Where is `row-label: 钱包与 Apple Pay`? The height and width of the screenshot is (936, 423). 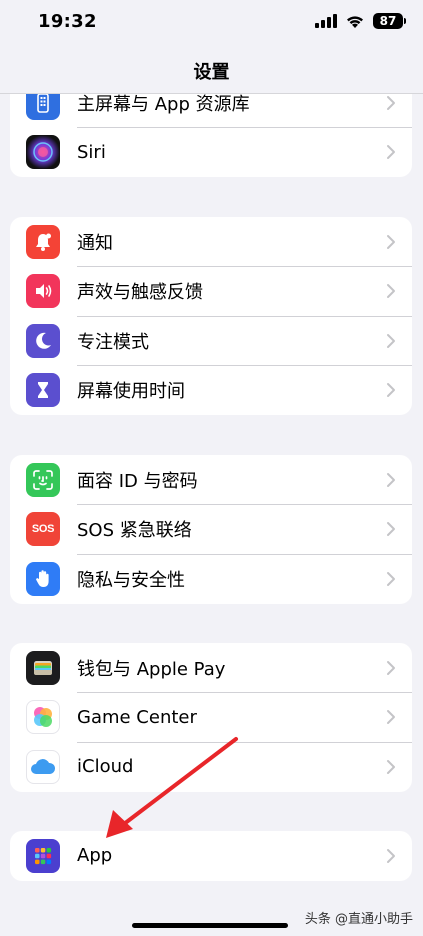
row-label: 钱包与 Apple Pay is located at coordinates (151, 669).